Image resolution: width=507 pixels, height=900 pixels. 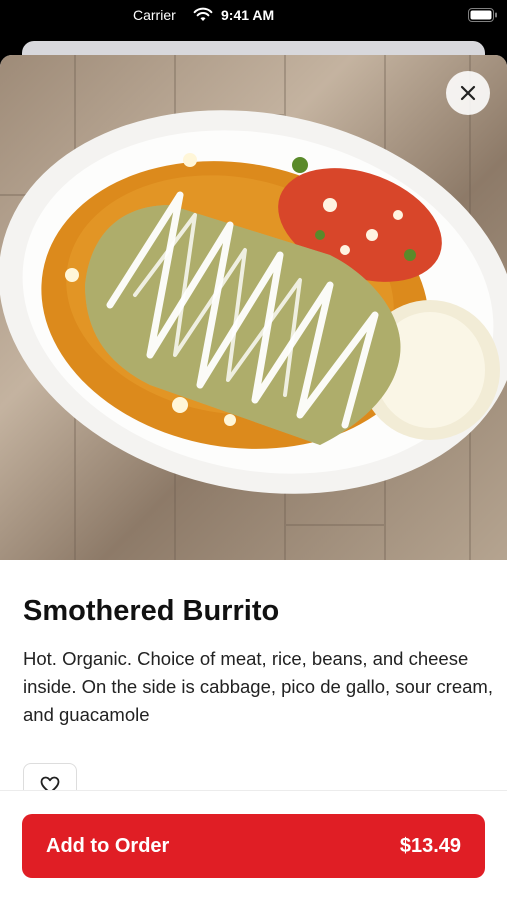 What do you see at coordinates (248, 15) in the screenshot?
I see `clock: 9:41 AM` at bounding box center [248, 15].